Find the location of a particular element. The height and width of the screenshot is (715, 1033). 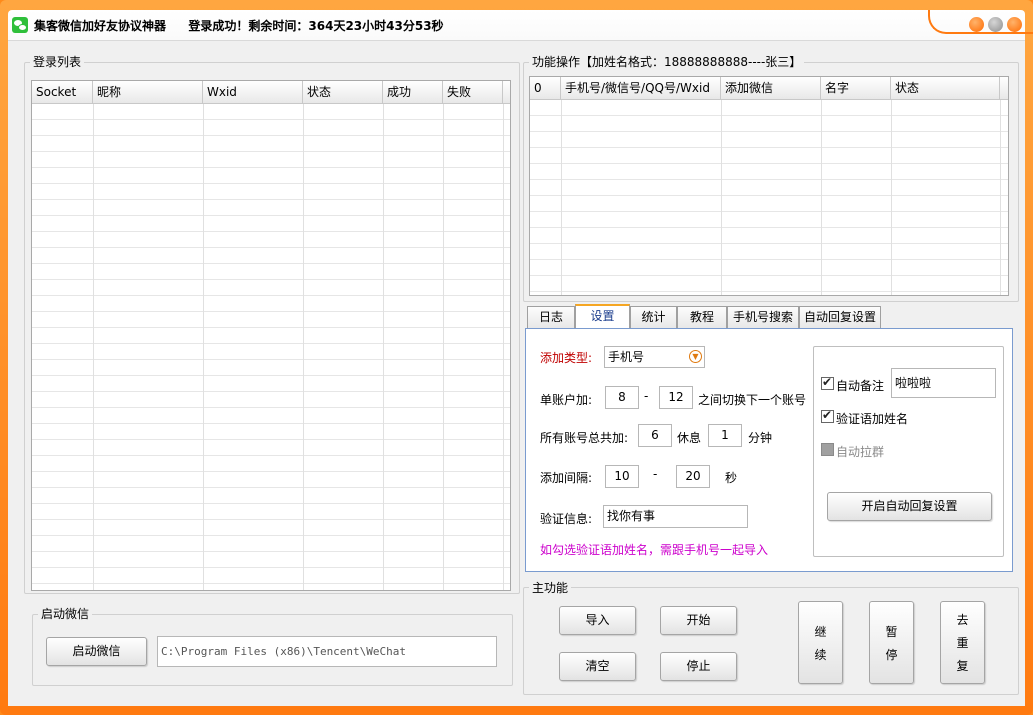

interval-min-input: 10 is located at coordinates (622, 476).